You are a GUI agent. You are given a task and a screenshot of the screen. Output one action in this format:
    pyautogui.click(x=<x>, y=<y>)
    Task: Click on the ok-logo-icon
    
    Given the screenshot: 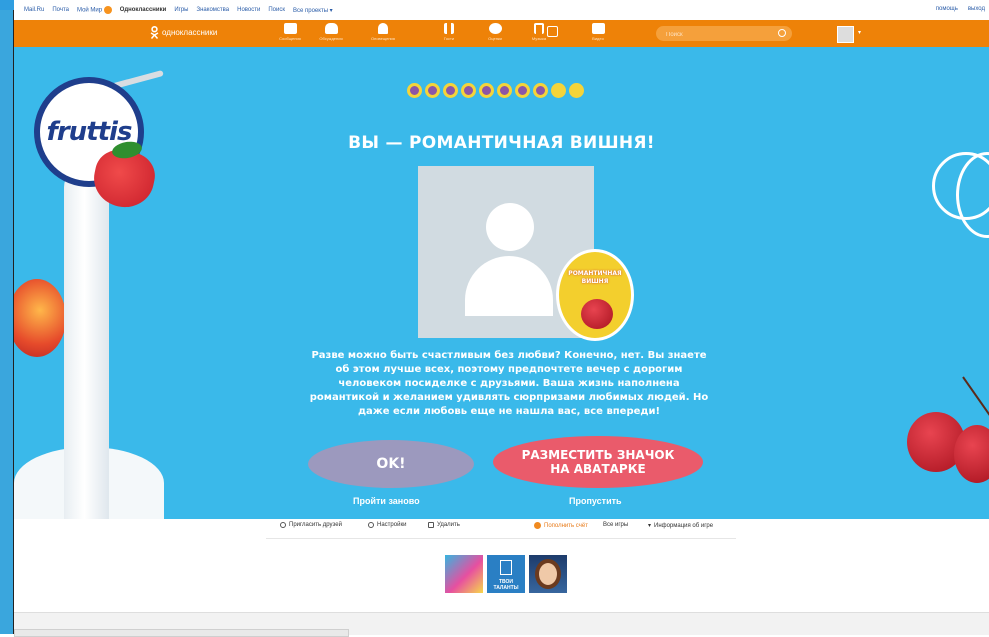 What is the action you would take?
    pyautogui.click(x=154, y=32)
    